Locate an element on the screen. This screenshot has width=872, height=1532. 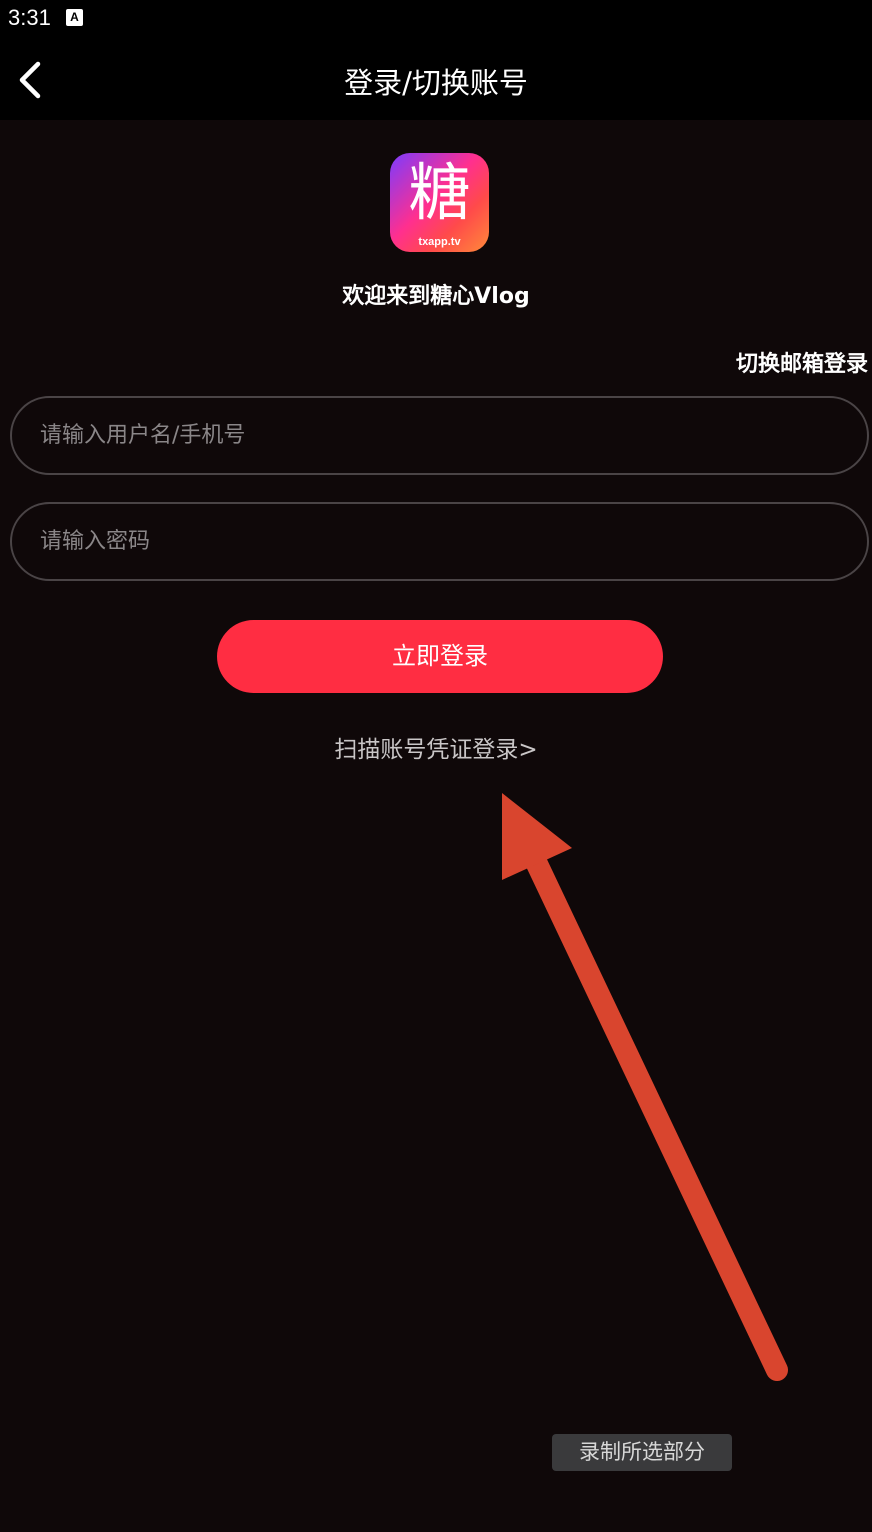
password-input is located at coordinates (439, 541).